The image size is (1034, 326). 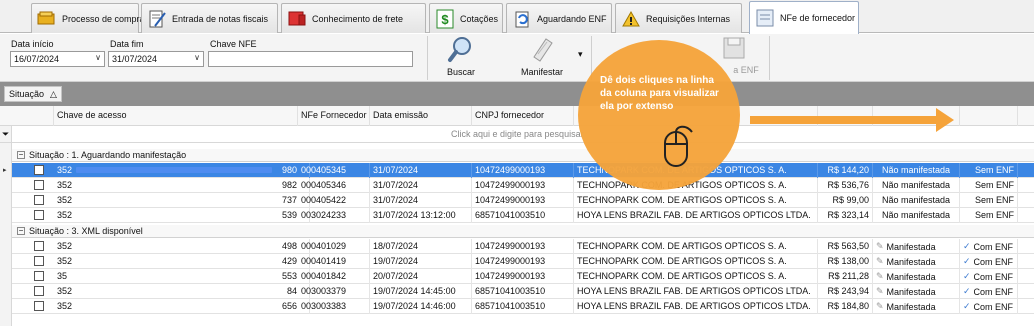 I want to click on header-check, so click(x=33, y=116).